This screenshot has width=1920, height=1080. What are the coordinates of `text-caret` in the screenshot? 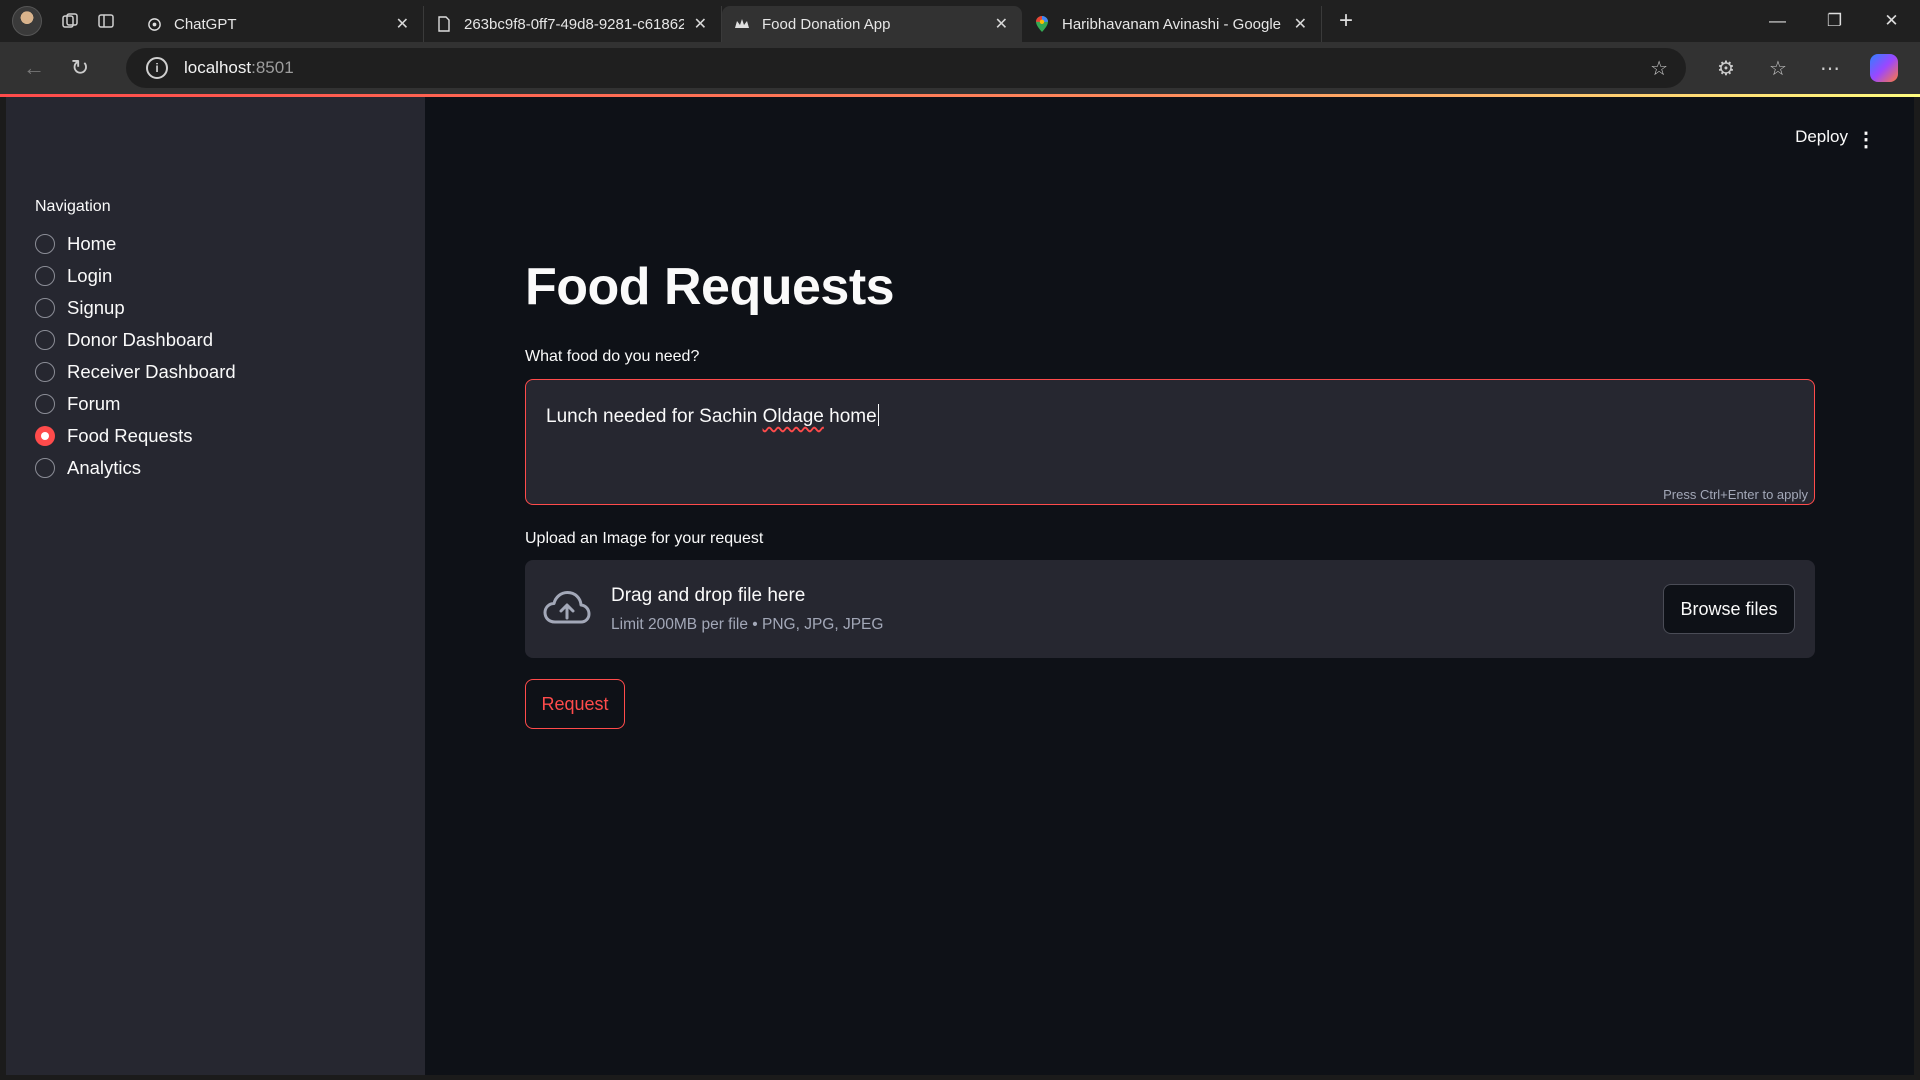 It's located at (878, 415).